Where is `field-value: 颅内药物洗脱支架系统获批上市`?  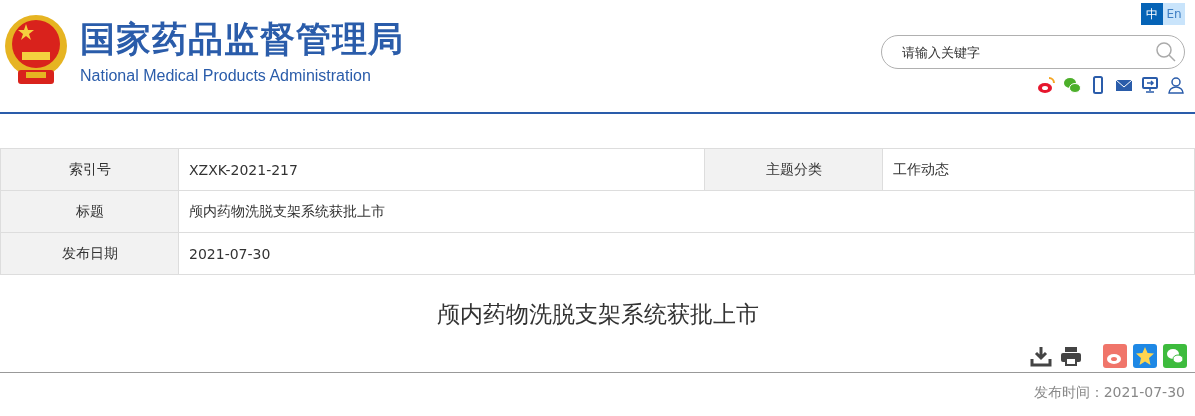 field-value: 颅内药物洗脱支架系统获批上市 is located at coordinates (686, 211).